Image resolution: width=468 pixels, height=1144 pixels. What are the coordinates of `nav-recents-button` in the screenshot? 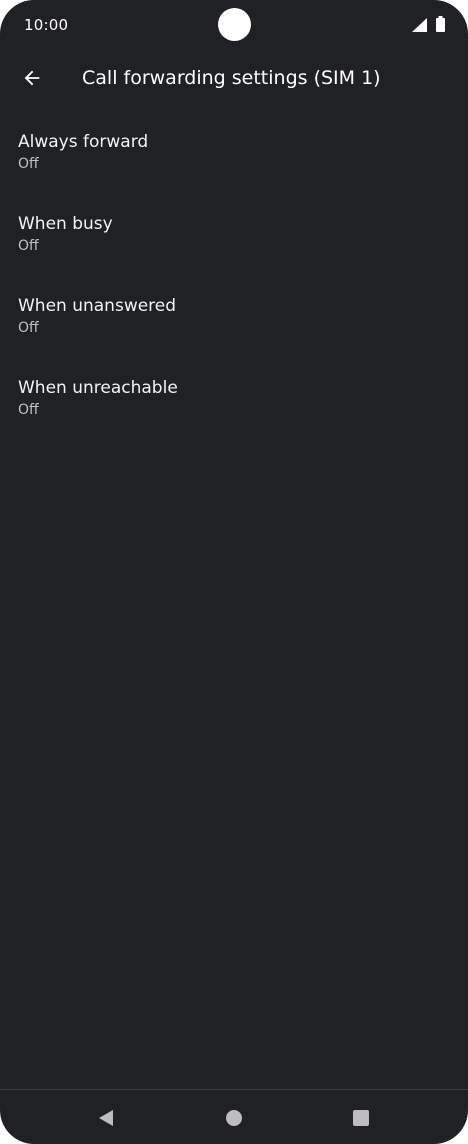 It's located at (361, 1118).